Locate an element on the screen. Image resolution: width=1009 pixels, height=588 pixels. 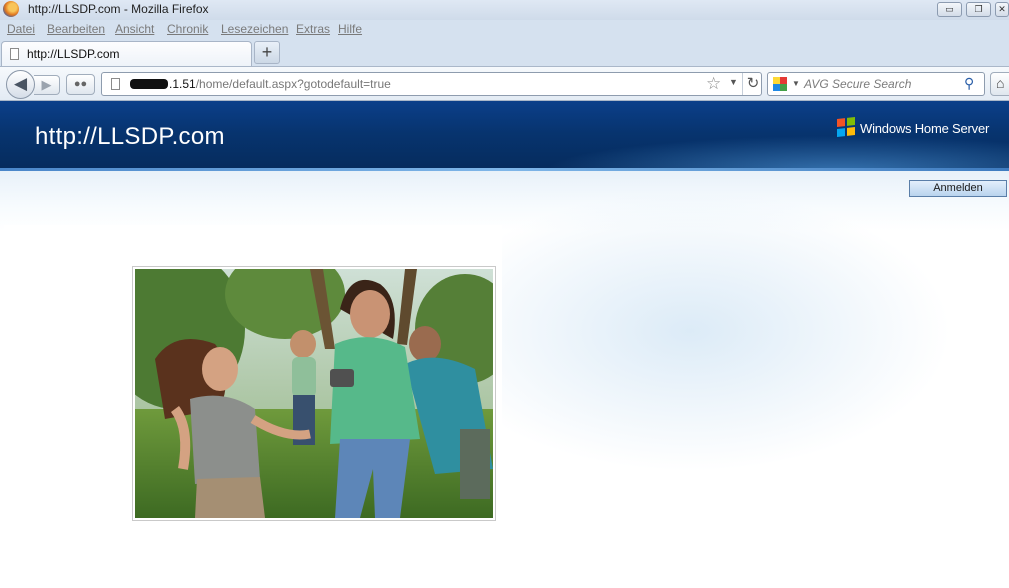
home-icon: ⌂ is located at coordinates (999, 84).